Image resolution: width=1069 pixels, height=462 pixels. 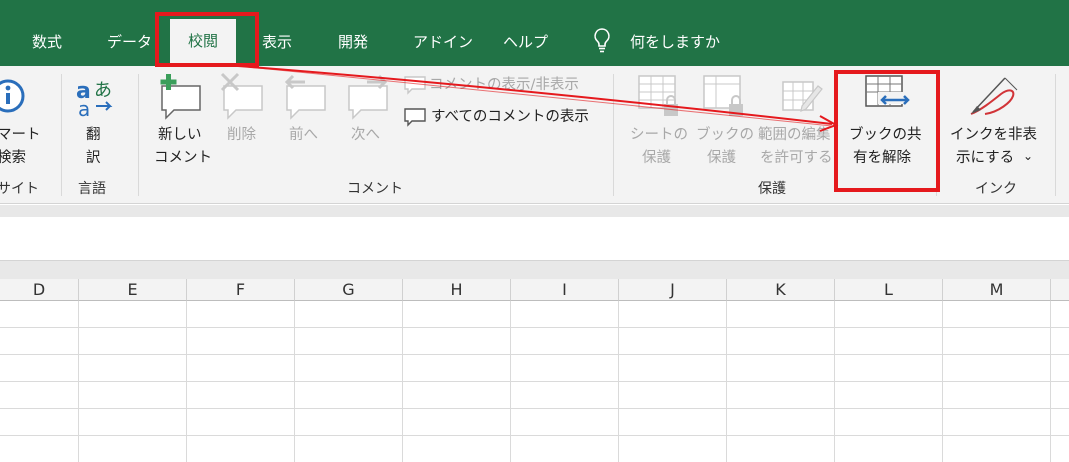 What do you see at coordinates (996, 189) in the screenshot?
I see `group-label-ink: インク` at bounding box center [996, 189].